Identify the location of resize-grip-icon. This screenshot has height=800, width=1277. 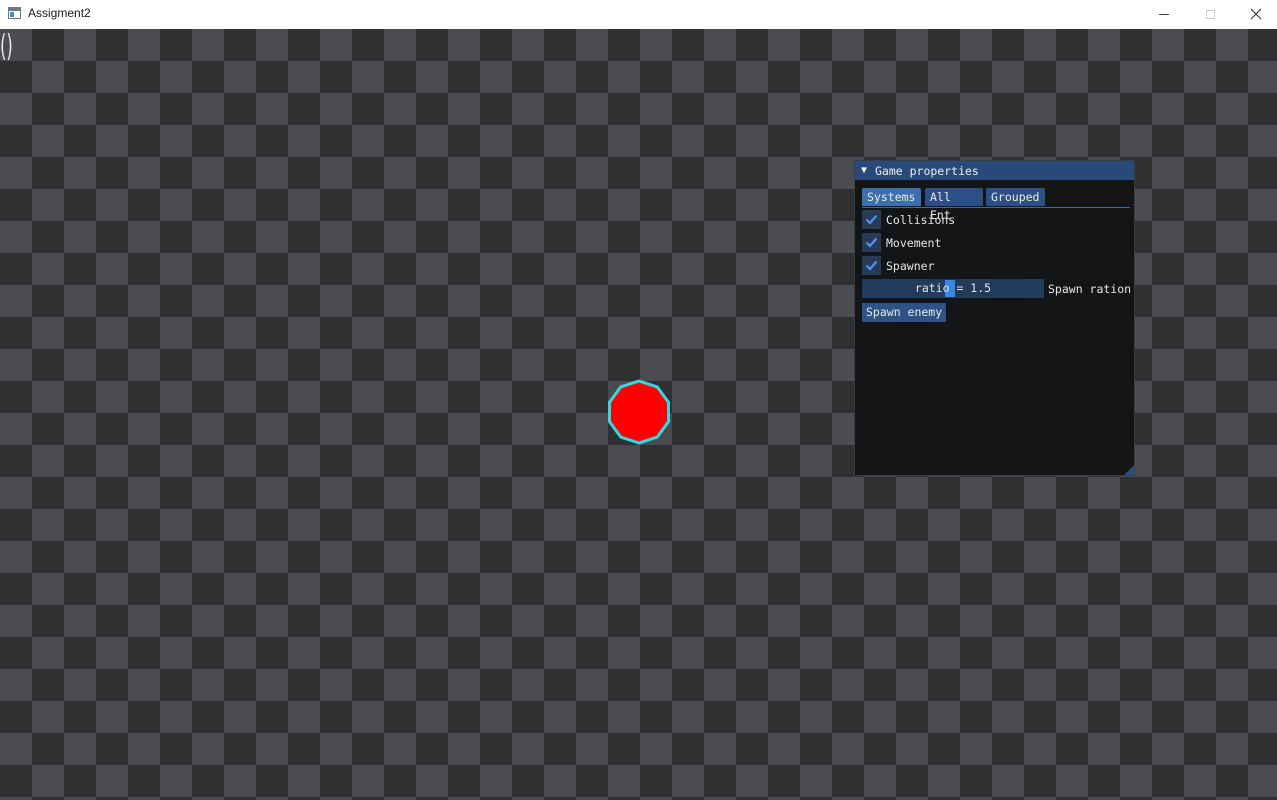
(1129, 470).